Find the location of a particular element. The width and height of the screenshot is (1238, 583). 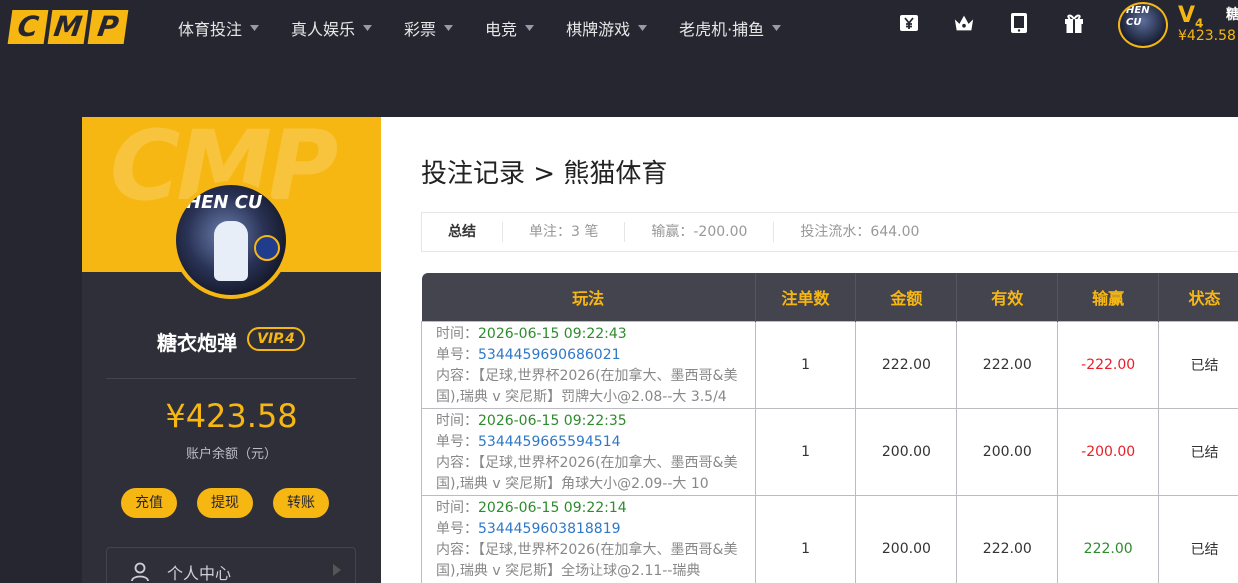

bet-time: 时间：2026-06-15 09:22:43 is located at coordinates (589, 334).